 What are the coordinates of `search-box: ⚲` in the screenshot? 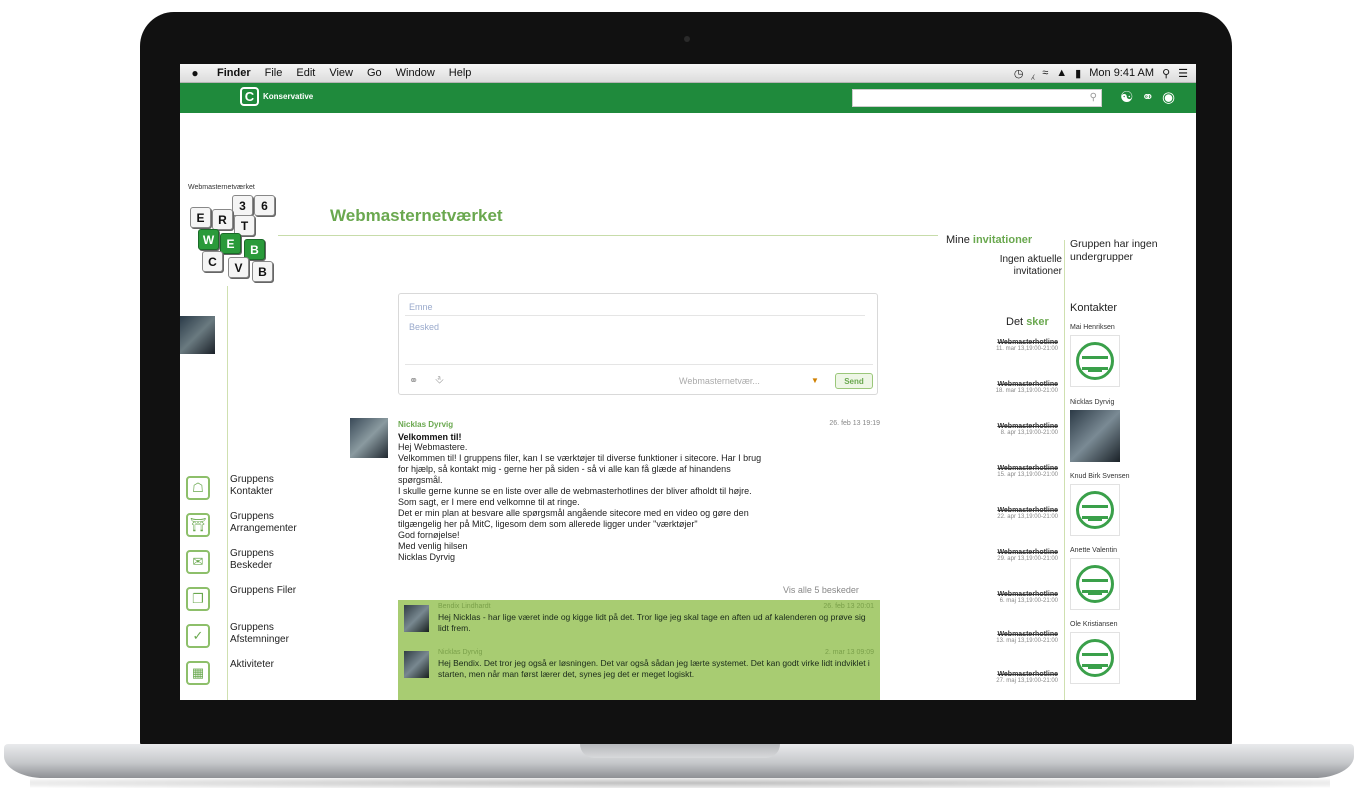 It's located at (977, 98).